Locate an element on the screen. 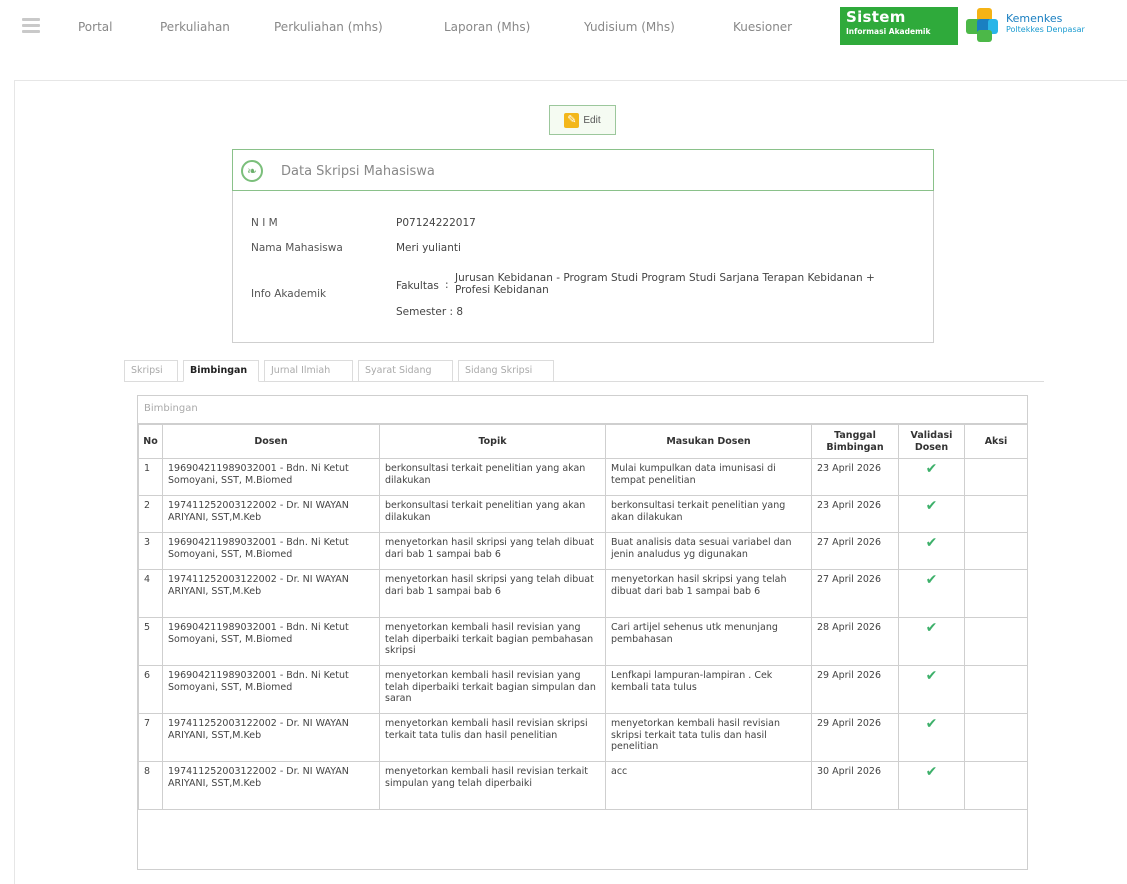  sistem-informasi-akademik-logo: Sistem Informasi Akademik is located at coordinates (899, 26).